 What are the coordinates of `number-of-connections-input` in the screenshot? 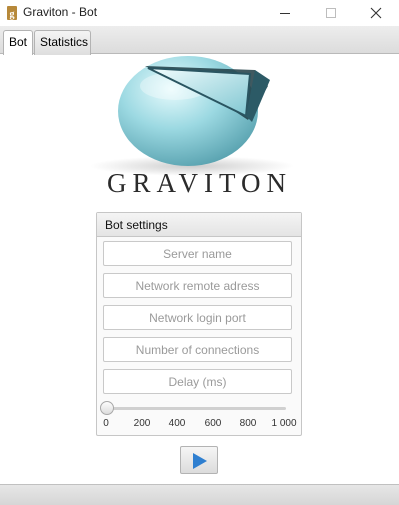 It's located at (197, 349).